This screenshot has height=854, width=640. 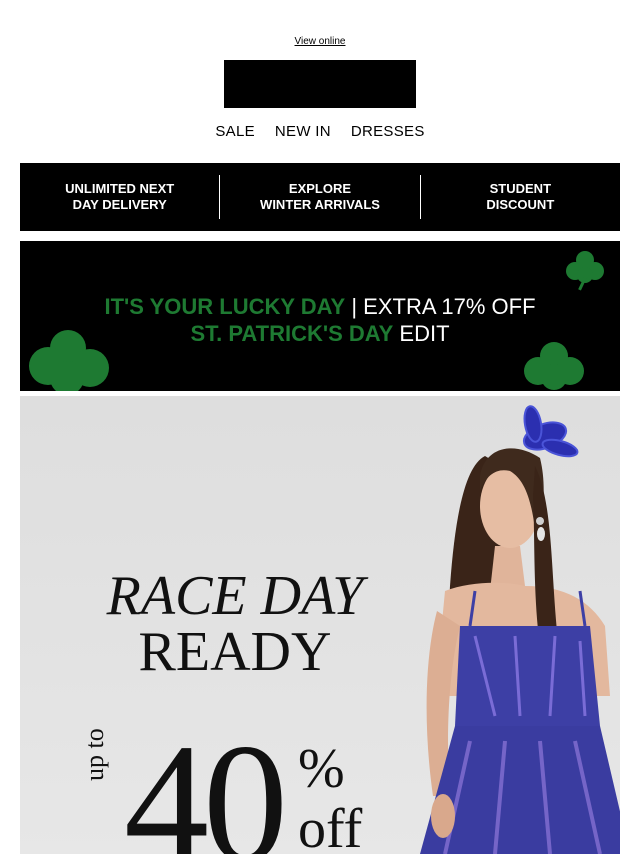 I want to click on hero-title-line1: RACE DAY, so click(x=235, y=596).